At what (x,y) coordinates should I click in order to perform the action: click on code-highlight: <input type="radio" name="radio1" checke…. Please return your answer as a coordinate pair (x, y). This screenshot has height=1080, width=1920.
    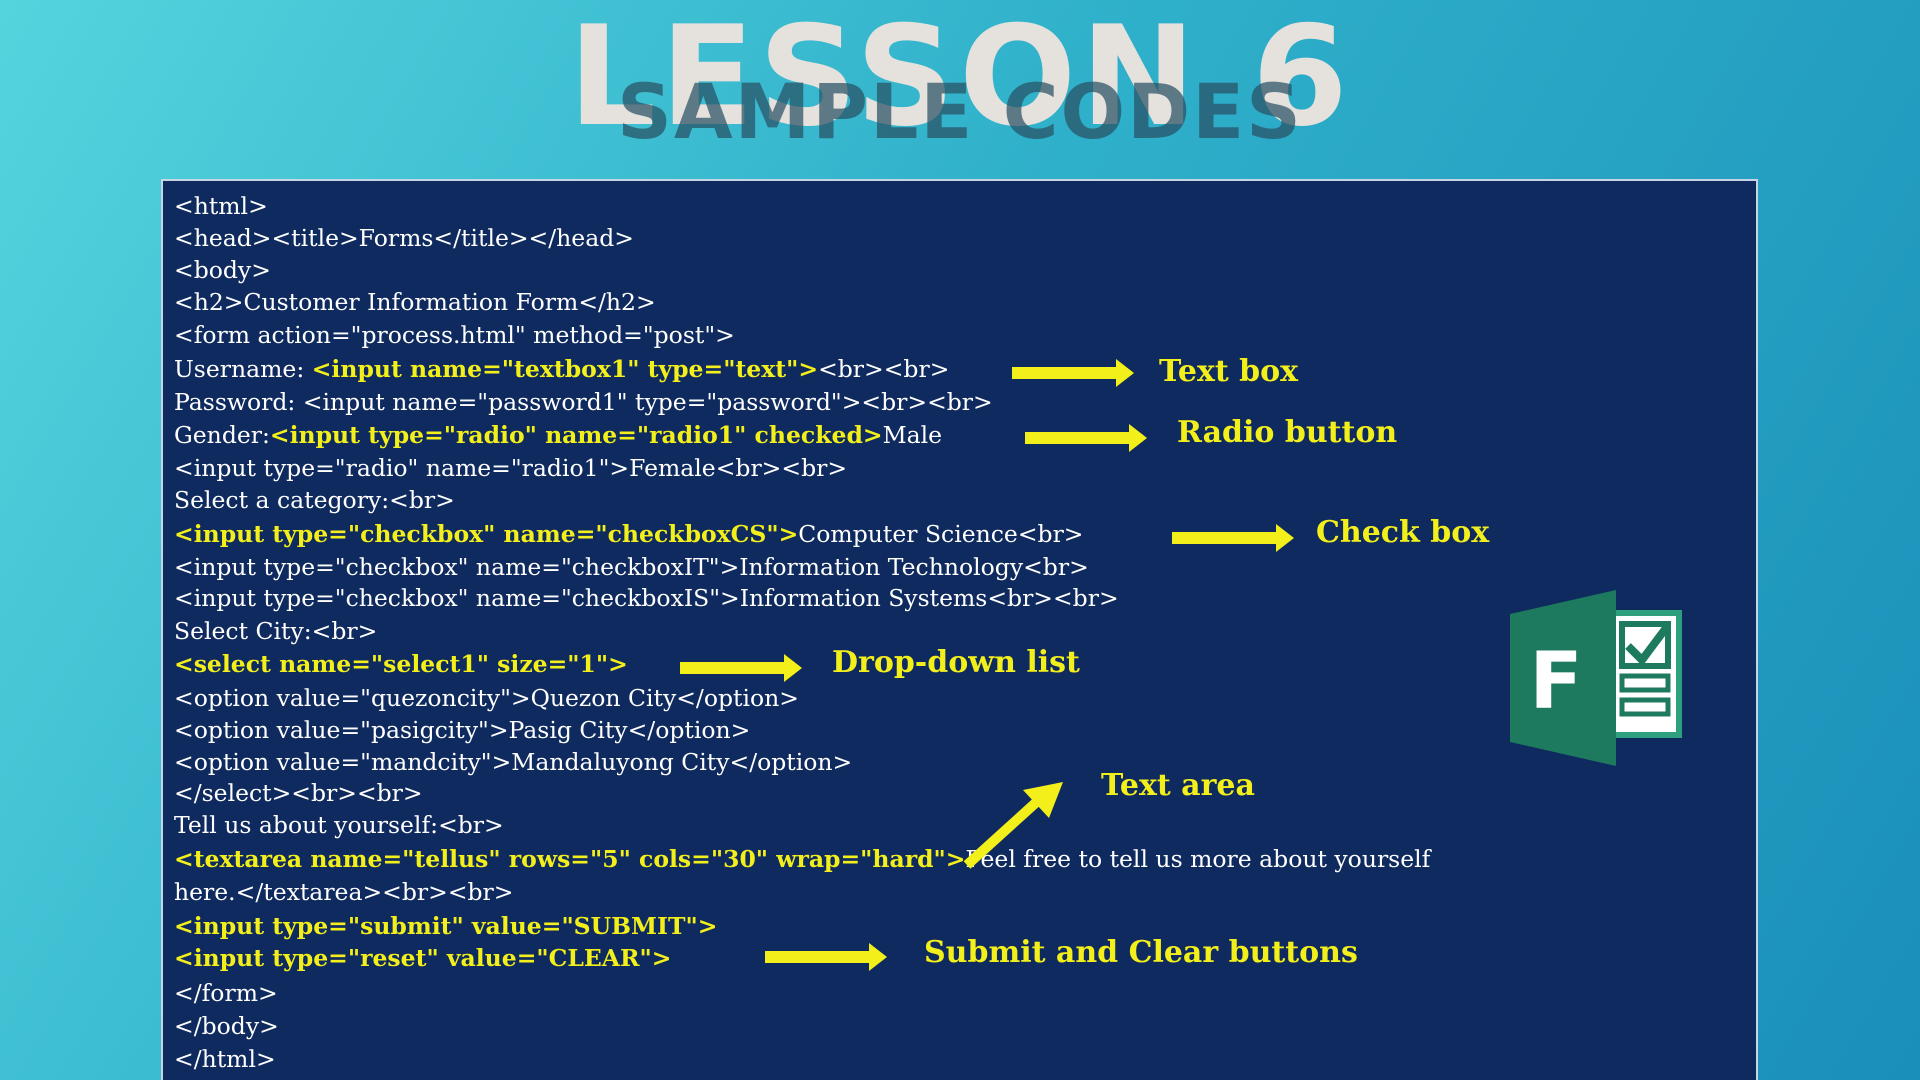
    Looking at the image, I should click on (576, 435).